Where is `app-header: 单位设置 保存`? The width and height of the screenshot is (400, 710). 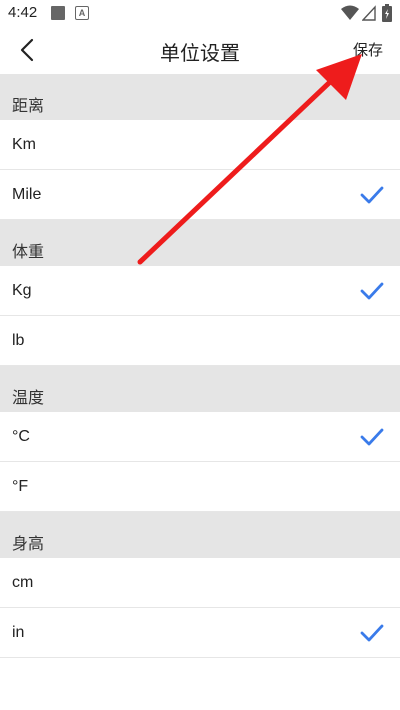 app-header: 单位设置 保存 is located at coordinates (200, 51).